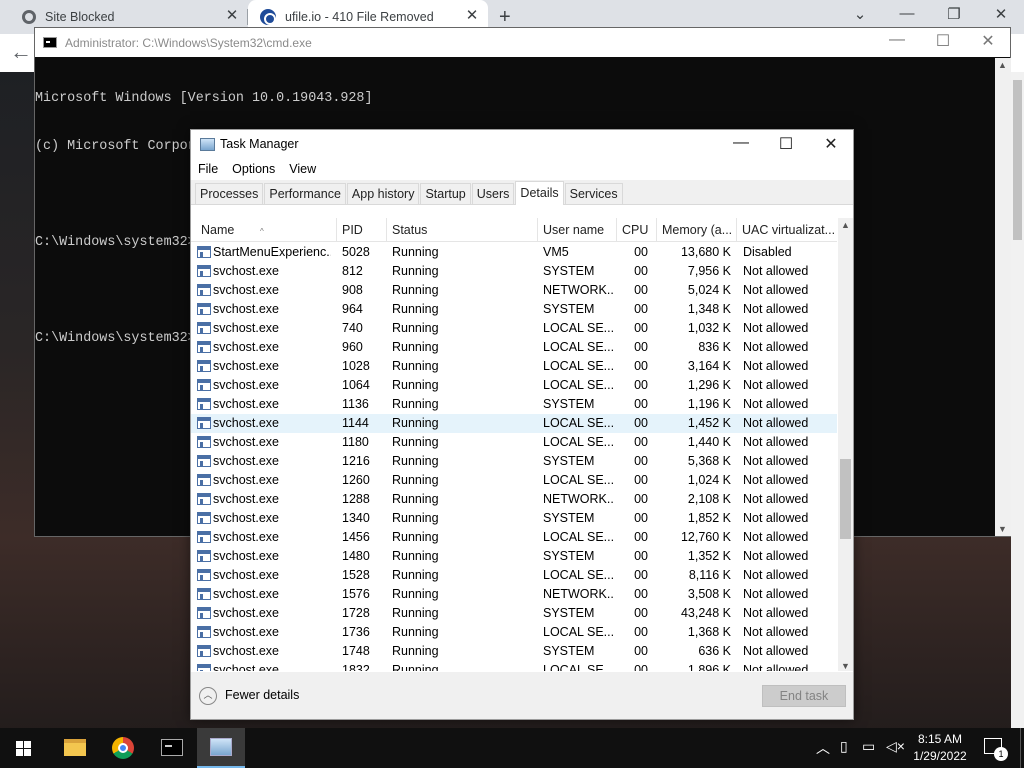 The image size is (1024, 768). I want to click on end-task-button: End task, so click(804, 696).